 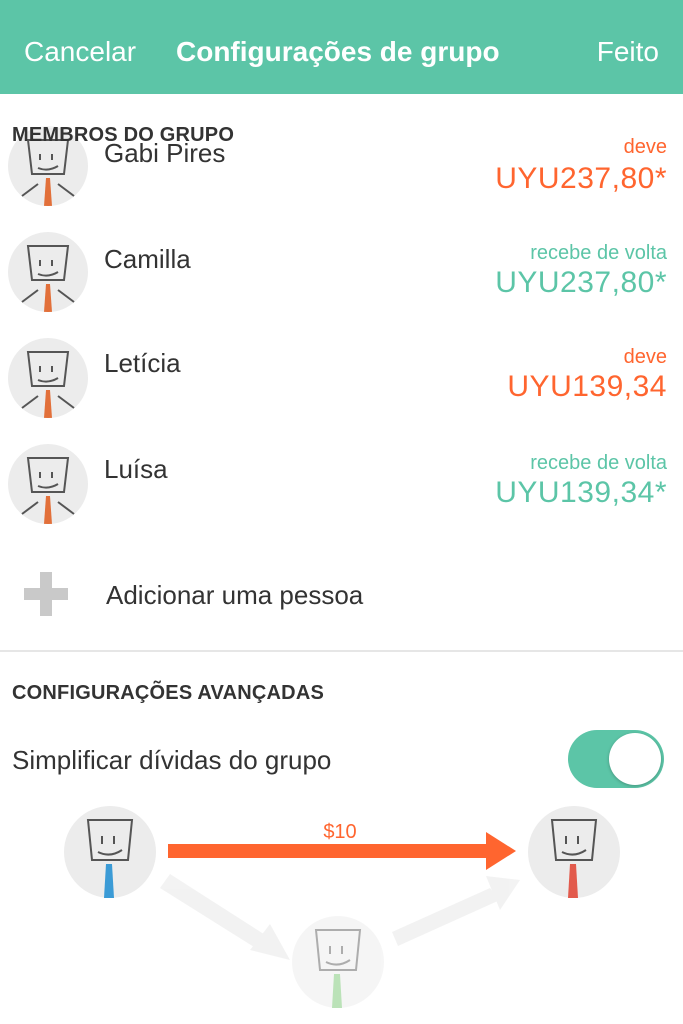 What do you see at coordinates (123, 135) in the screenshot?
I see `members-section-header: MEMBROS DO GRUPO` at bounding box center [123, 135].